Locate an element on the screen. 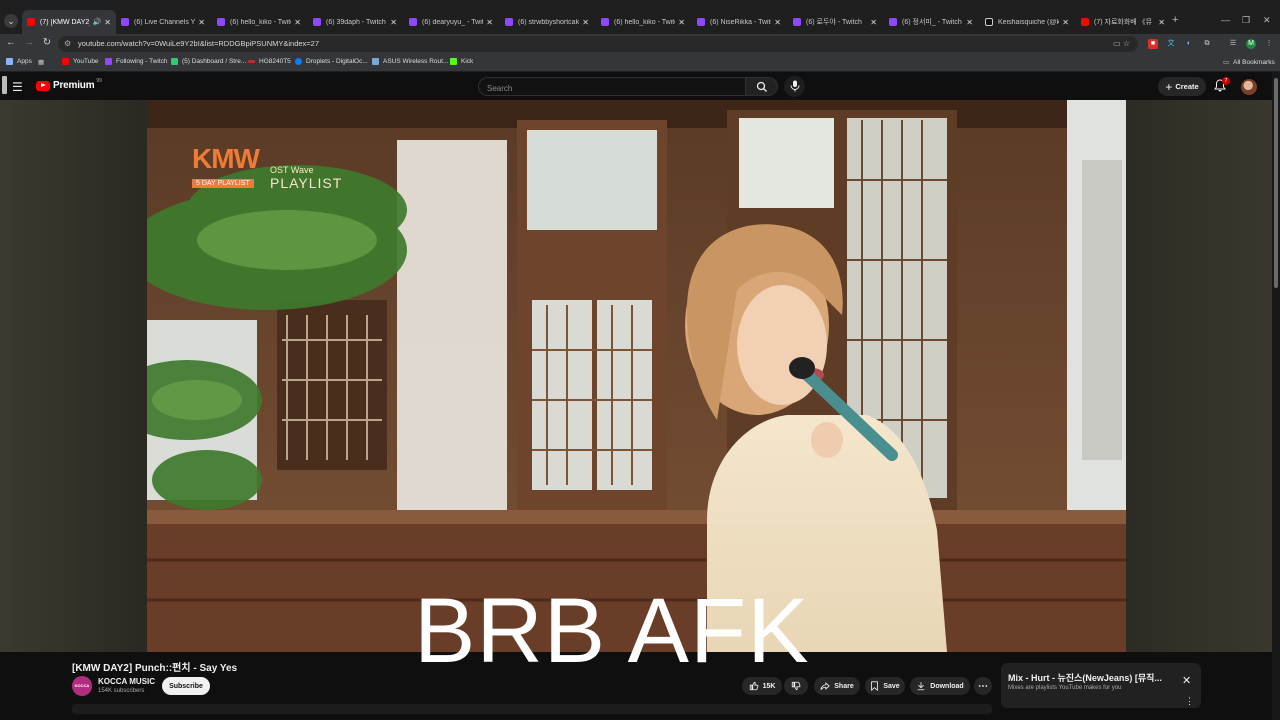  twitch-favicon-icon is located at coordinates (893, 22).